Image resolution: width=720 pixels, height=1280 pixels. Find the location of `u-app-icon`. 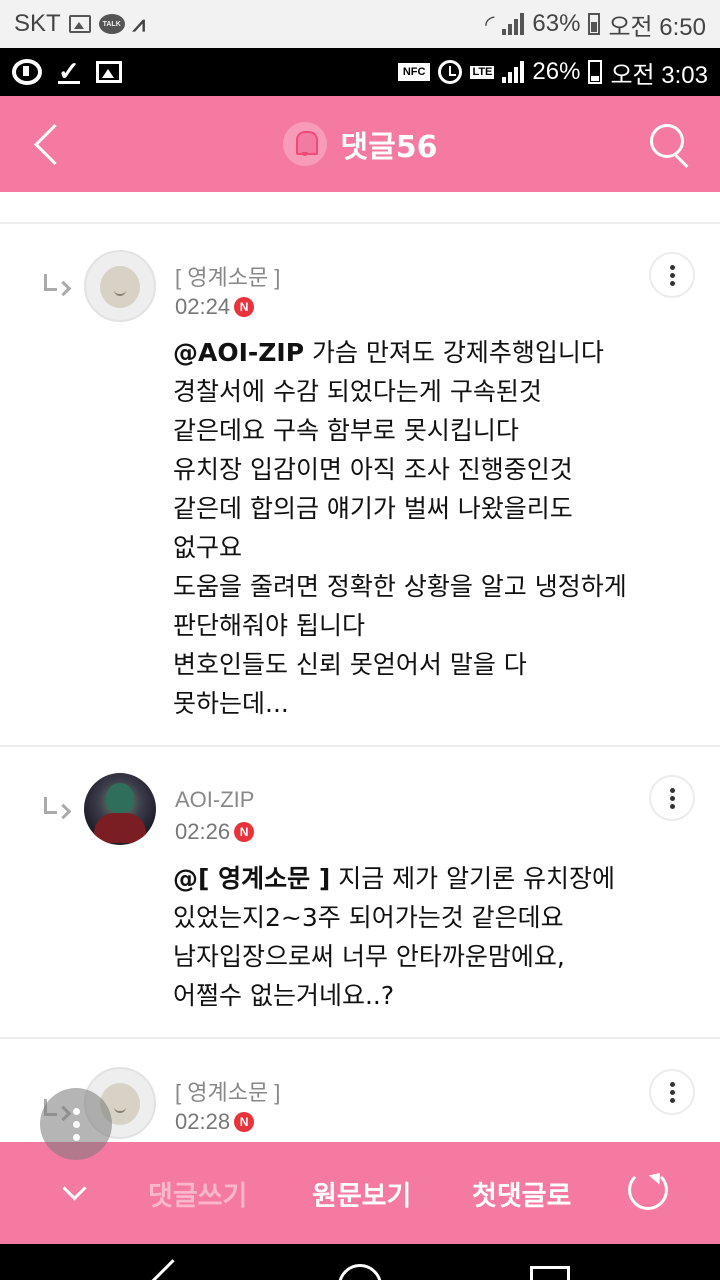

u-app-icon is located at coordinates (27, 72).